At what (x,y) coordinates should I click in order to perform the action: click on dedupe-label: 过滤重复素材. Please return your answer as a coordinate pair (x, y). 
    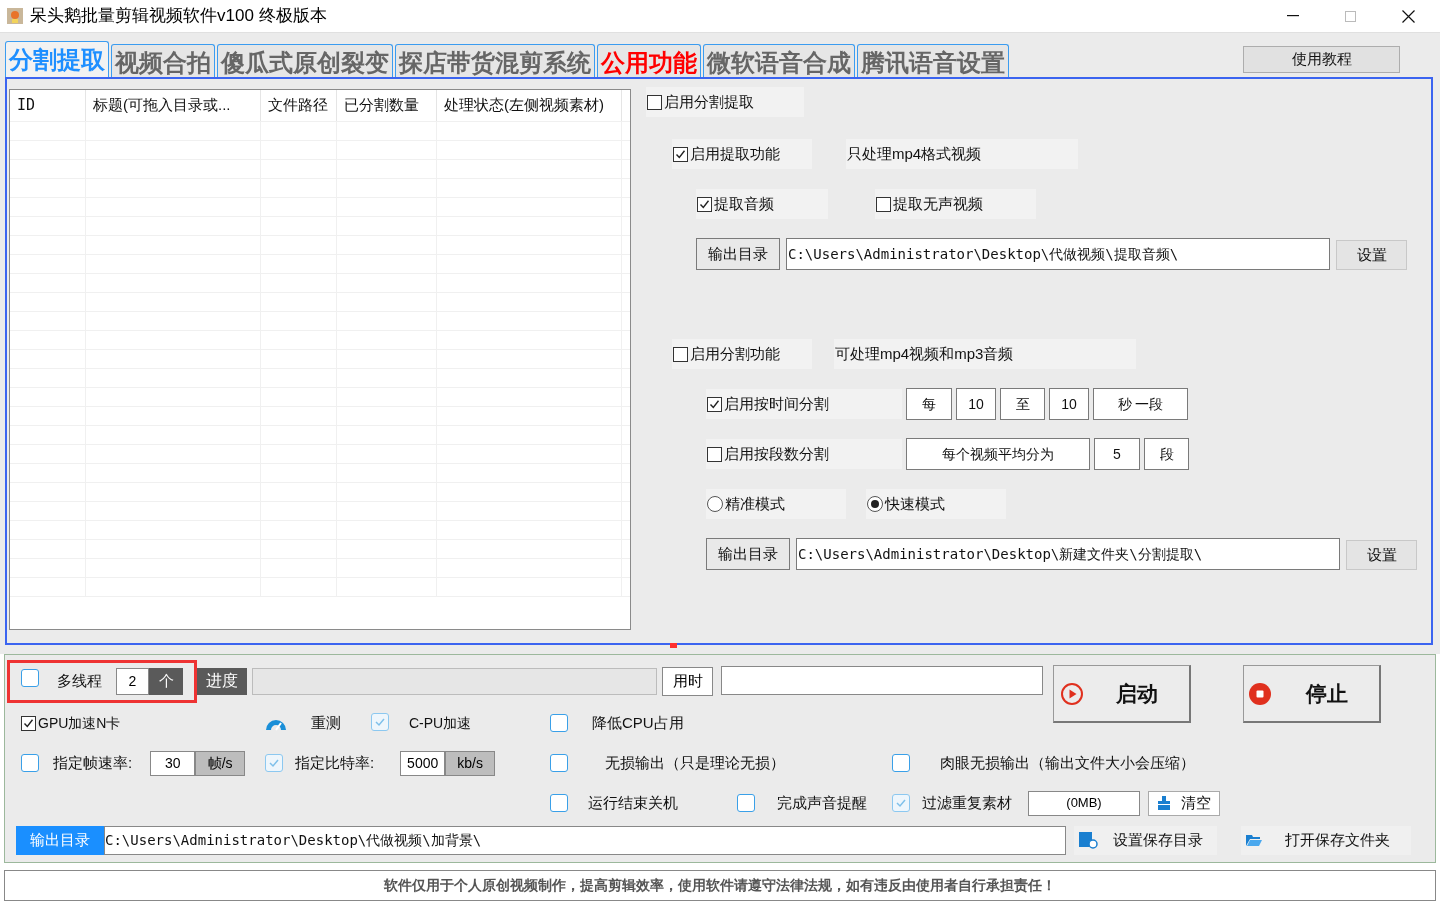
    Looking at the image, I should click on (967, 802).